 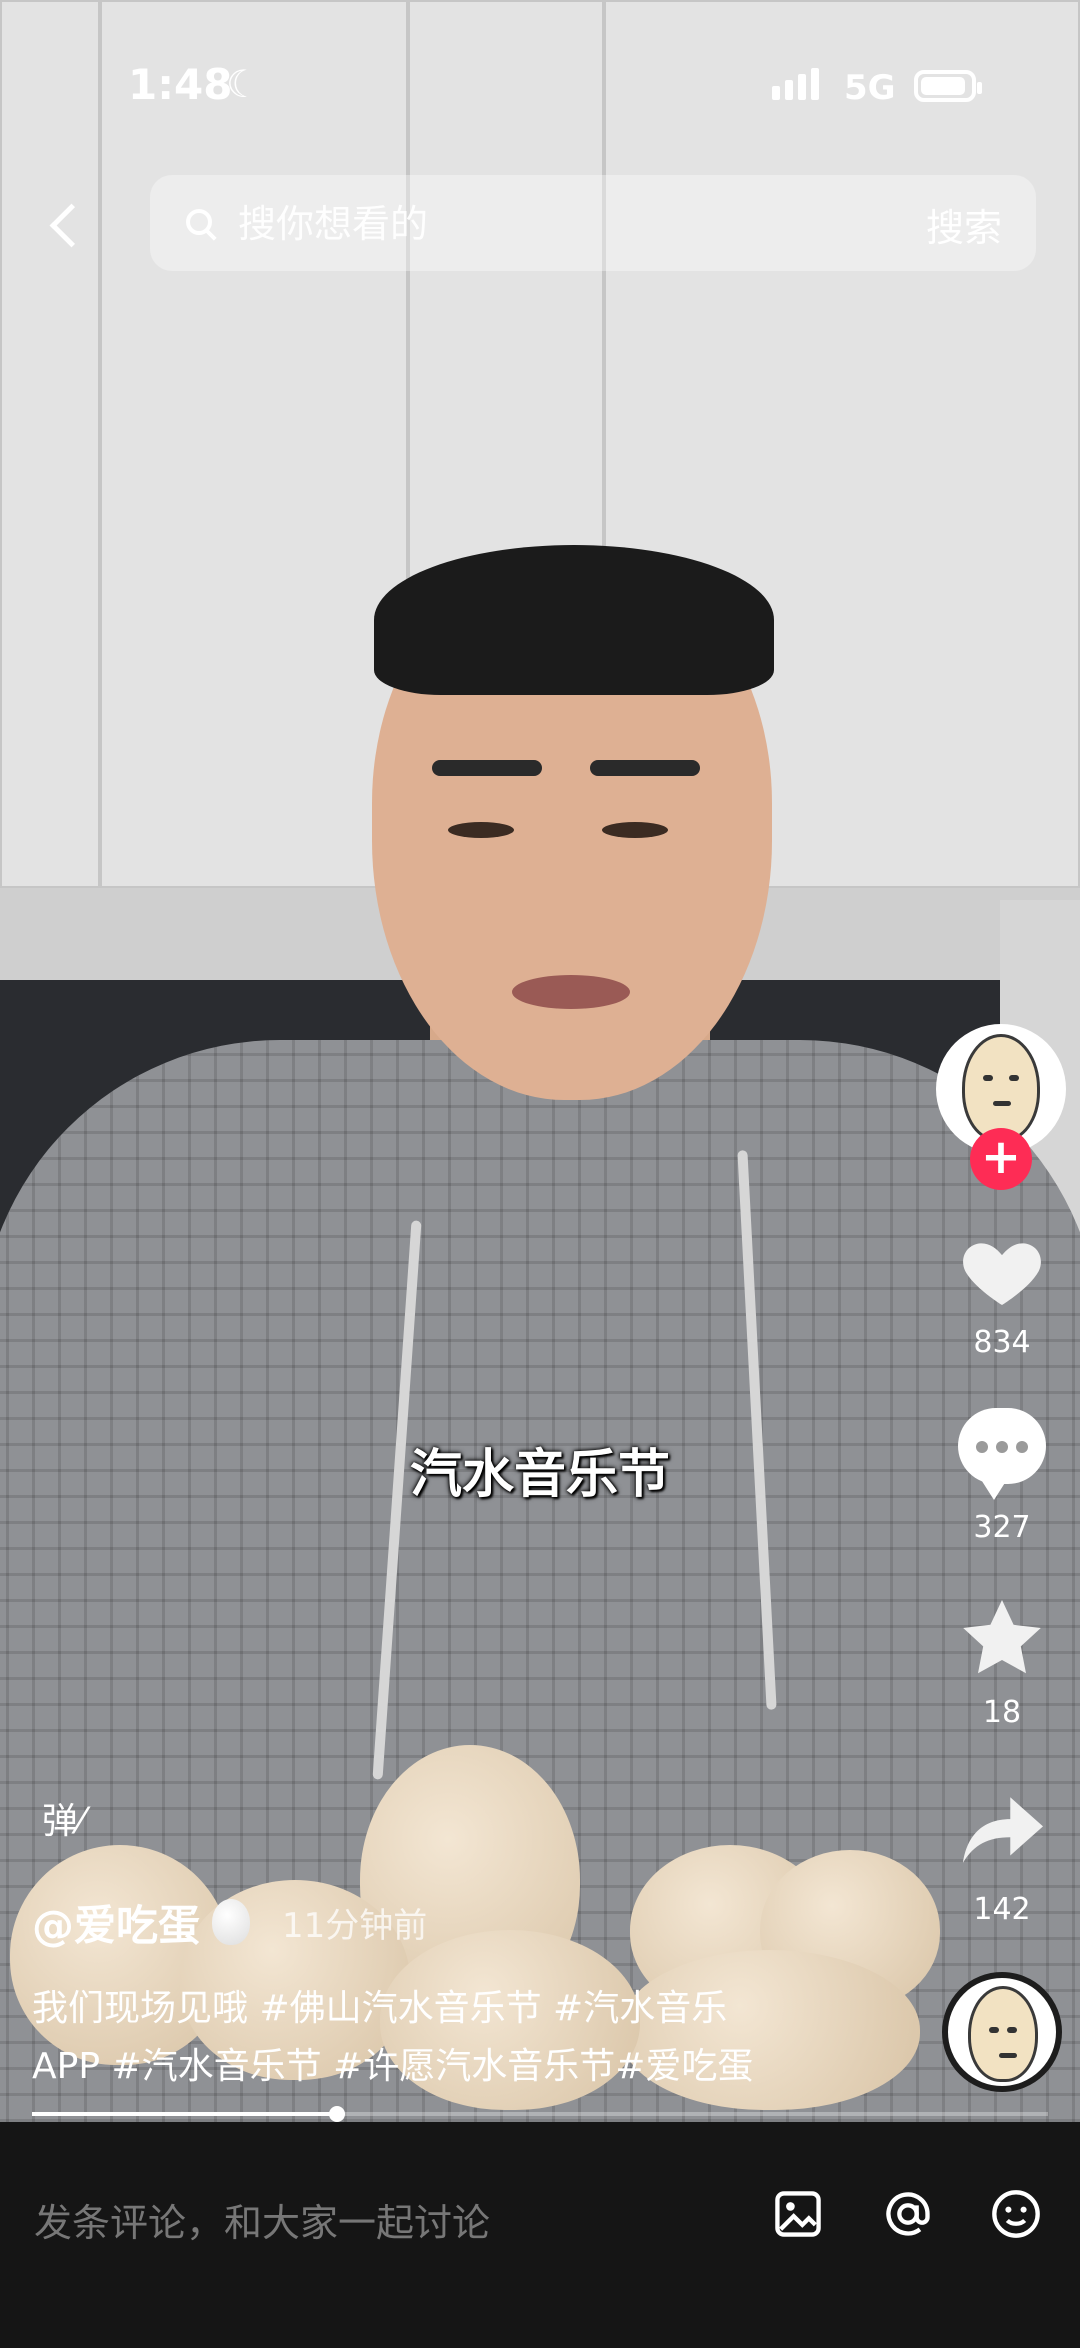 I want to click on network-label: 5G, so click(x=870, y=88).